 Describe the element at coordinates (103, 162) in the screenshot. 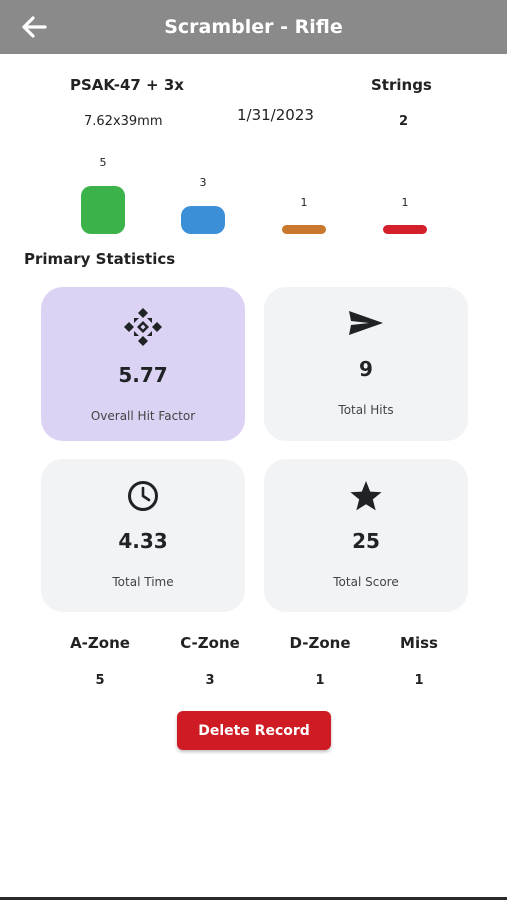

I see `bar-count-a: 5` at that location.